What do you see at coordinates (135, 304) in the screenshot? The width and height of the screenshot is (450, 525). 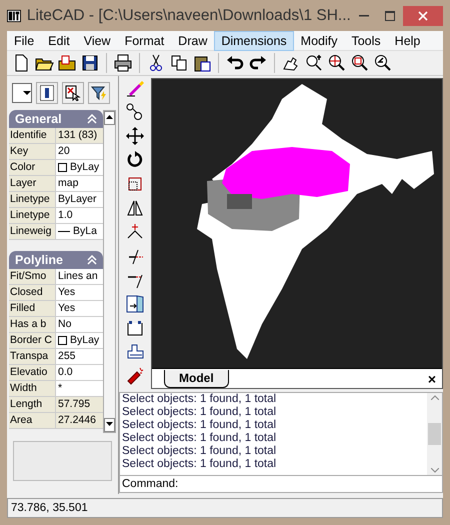 I see `stretch-icon` at bounding box center [135, 304].